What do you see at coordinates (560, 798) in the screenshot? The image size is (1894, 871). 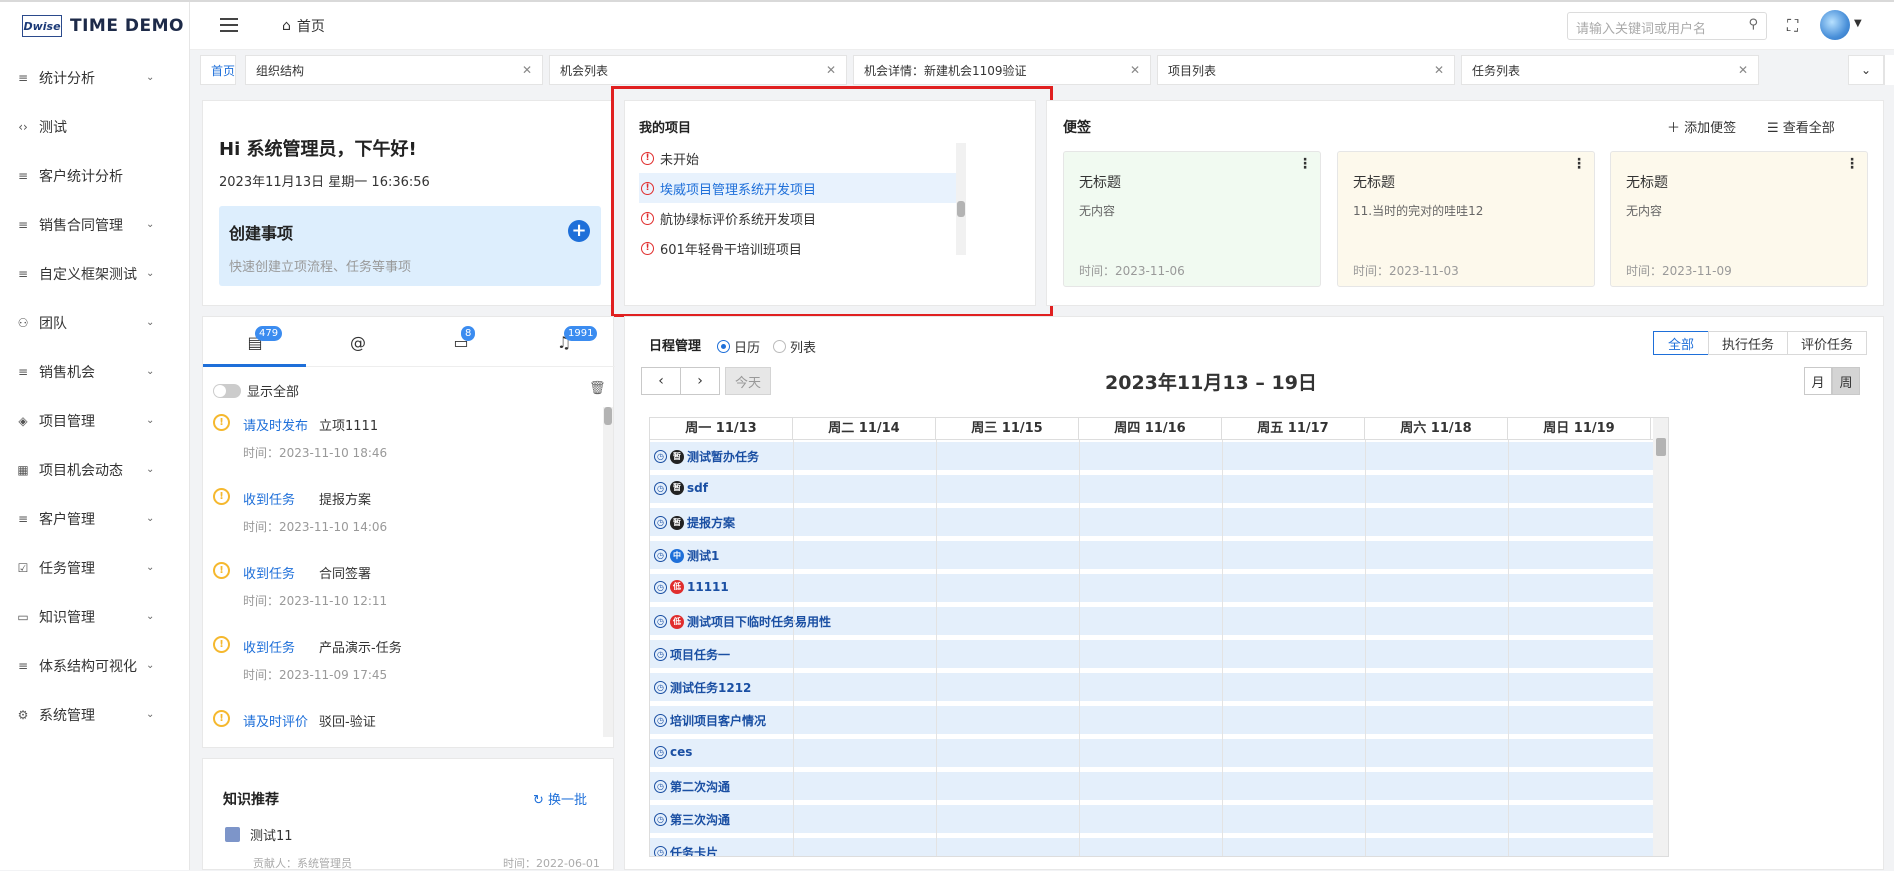 I see `refresh-button: ↻ 换一批` at bounding box center [560, 798].